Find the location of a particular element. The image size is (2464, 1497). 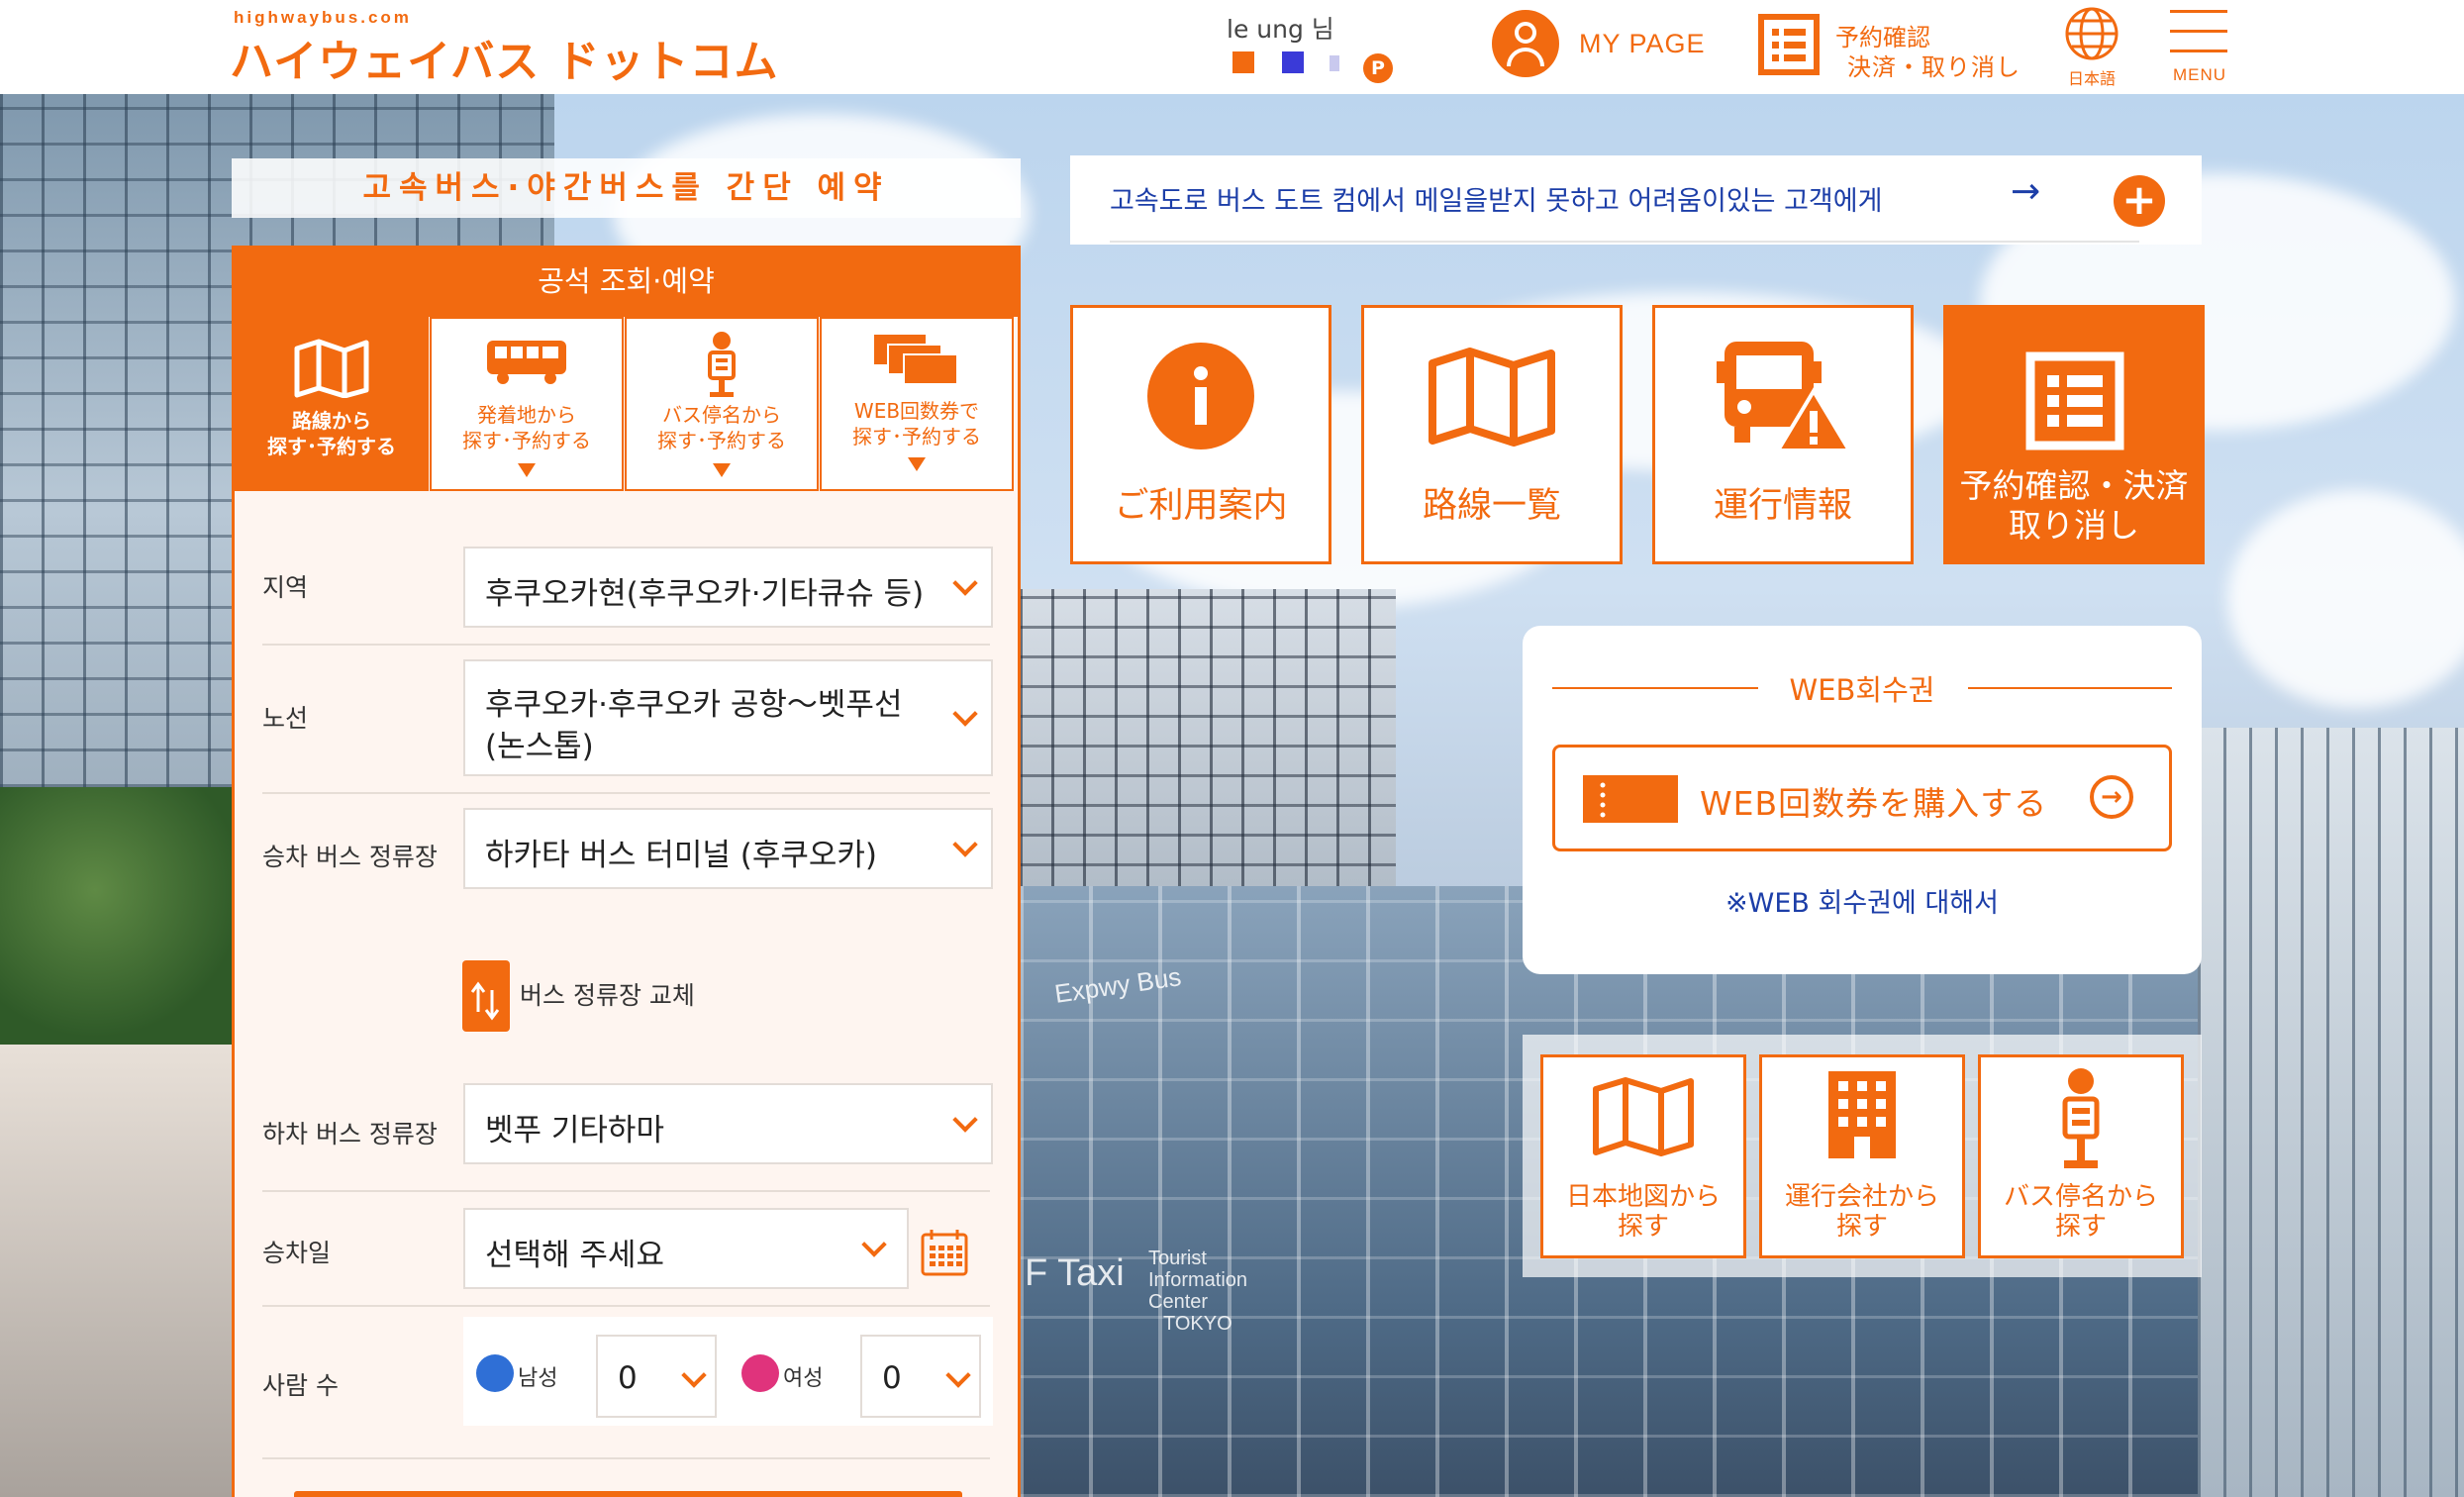

swap-stops-button is located at coordinates (486, 996).